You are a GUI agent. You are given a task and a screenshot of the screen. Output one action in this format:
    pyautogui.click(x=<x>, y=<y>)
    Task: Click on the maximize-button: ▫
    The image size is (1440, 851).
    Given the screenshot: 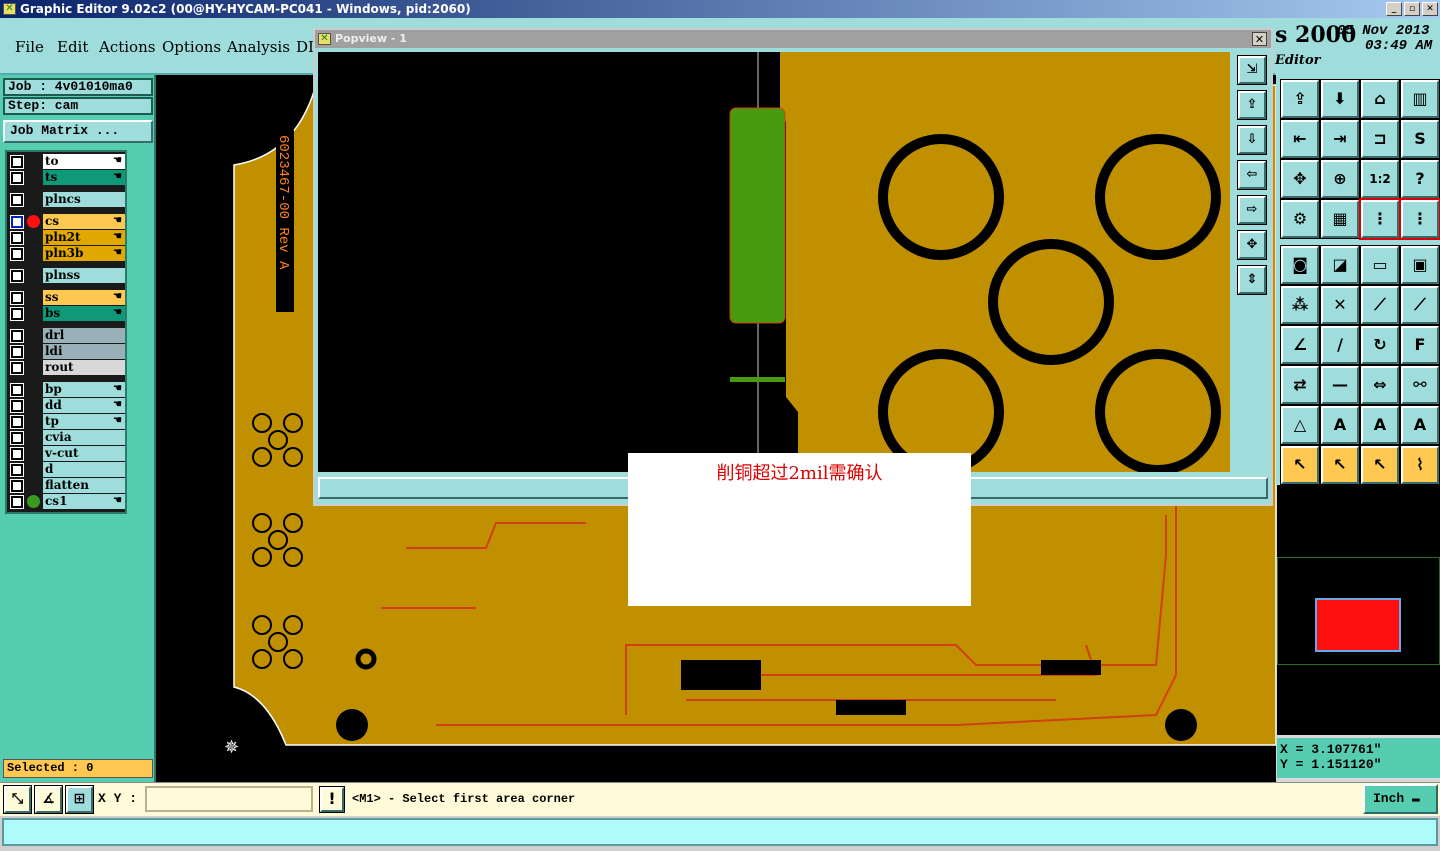 What is the action you would take?
    pyautogui.click(x=1412, y=9)
    